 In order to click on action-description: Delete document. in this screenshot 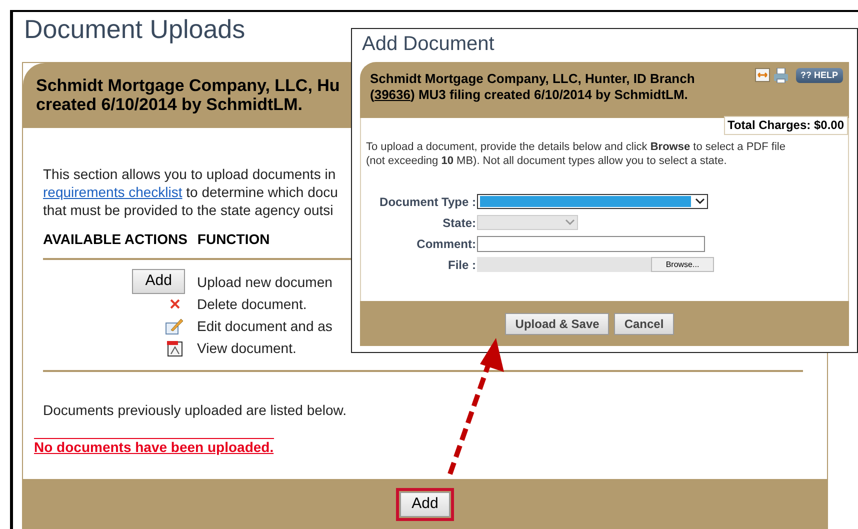, I will do `click(252, 304)`.